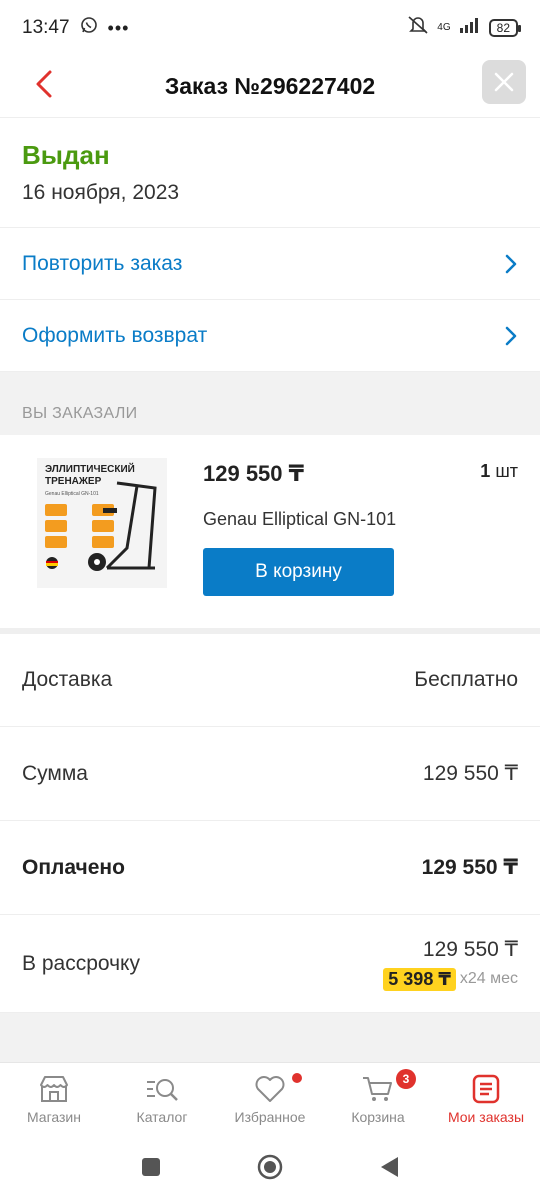 Image resolution: width=540 pixels, height=1200 pixels. I want to click on paid-value: 129 550 ₸, so click(469, 867).